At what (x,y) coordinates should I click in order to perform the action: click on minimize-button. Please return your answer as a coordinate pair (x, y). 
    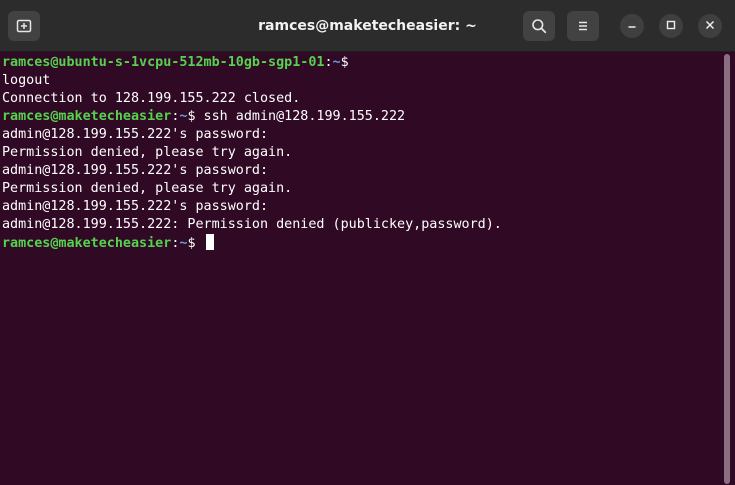
    Looking at the image, I should click on (632, 26).